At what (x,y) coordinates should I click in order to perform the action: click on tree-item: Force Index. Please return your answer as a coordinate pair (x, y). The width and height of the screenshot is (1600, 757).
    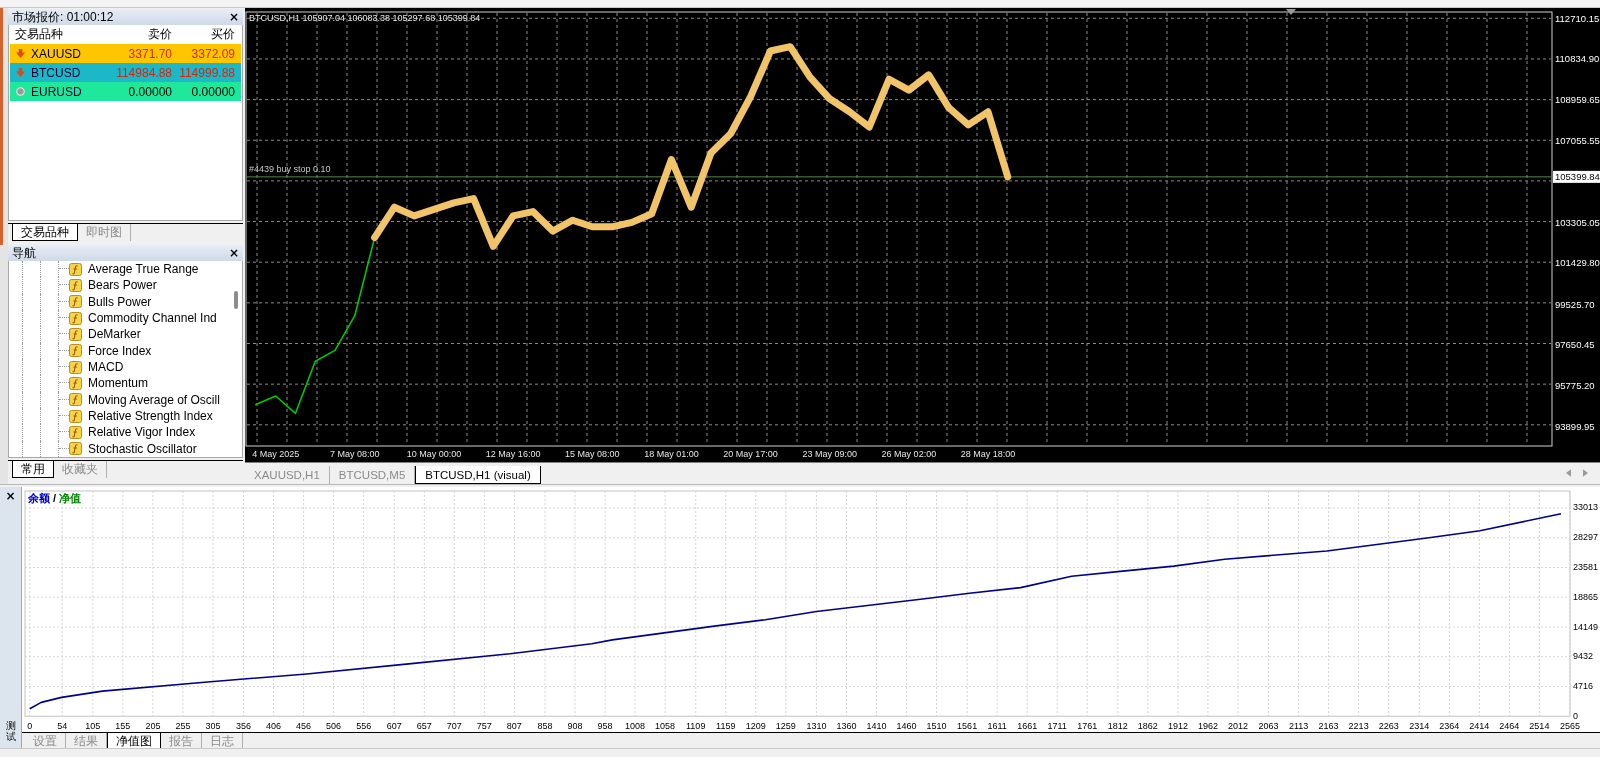
    Looking at the image, I should click on (110, 350).